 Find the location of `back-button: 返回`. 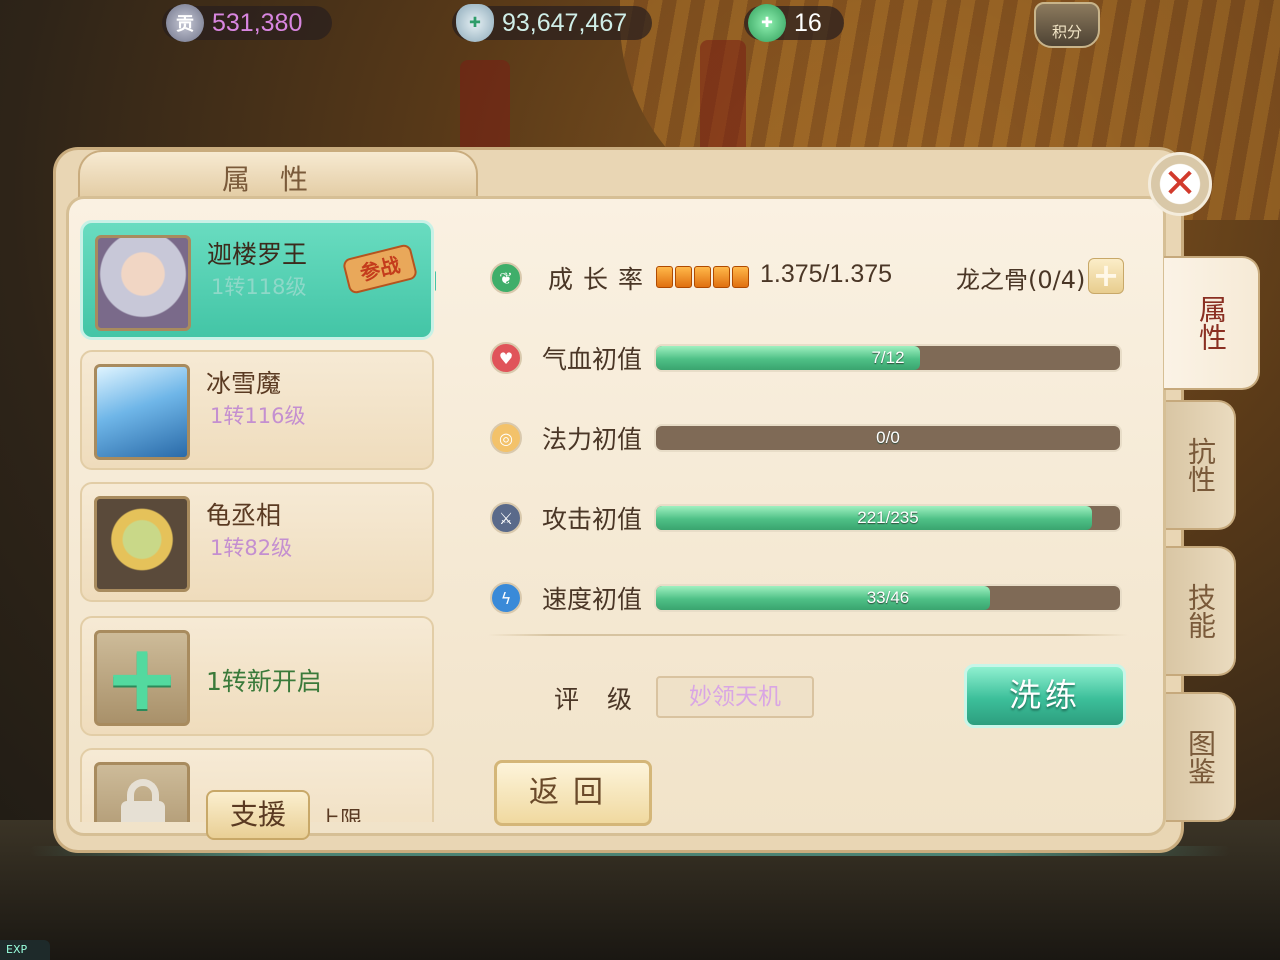

back-button: 返回 is located at coordinates (573, 793).